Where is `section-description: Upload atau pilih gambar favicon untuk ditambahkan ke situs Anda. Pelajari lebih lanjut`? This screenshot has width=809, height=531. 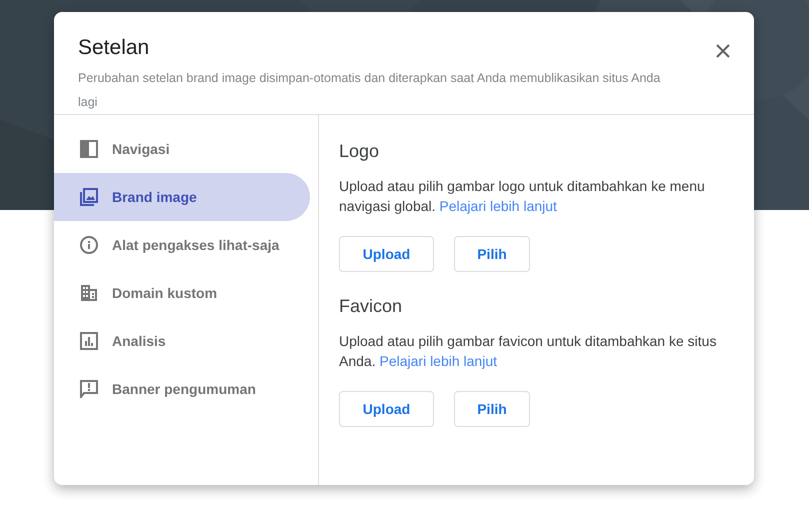 section-description: Upload atau pilih gambar favicon untuk ditambahkan ke situs Anda. Pelajari lebih lanjut is located at coordinates (528, 351).